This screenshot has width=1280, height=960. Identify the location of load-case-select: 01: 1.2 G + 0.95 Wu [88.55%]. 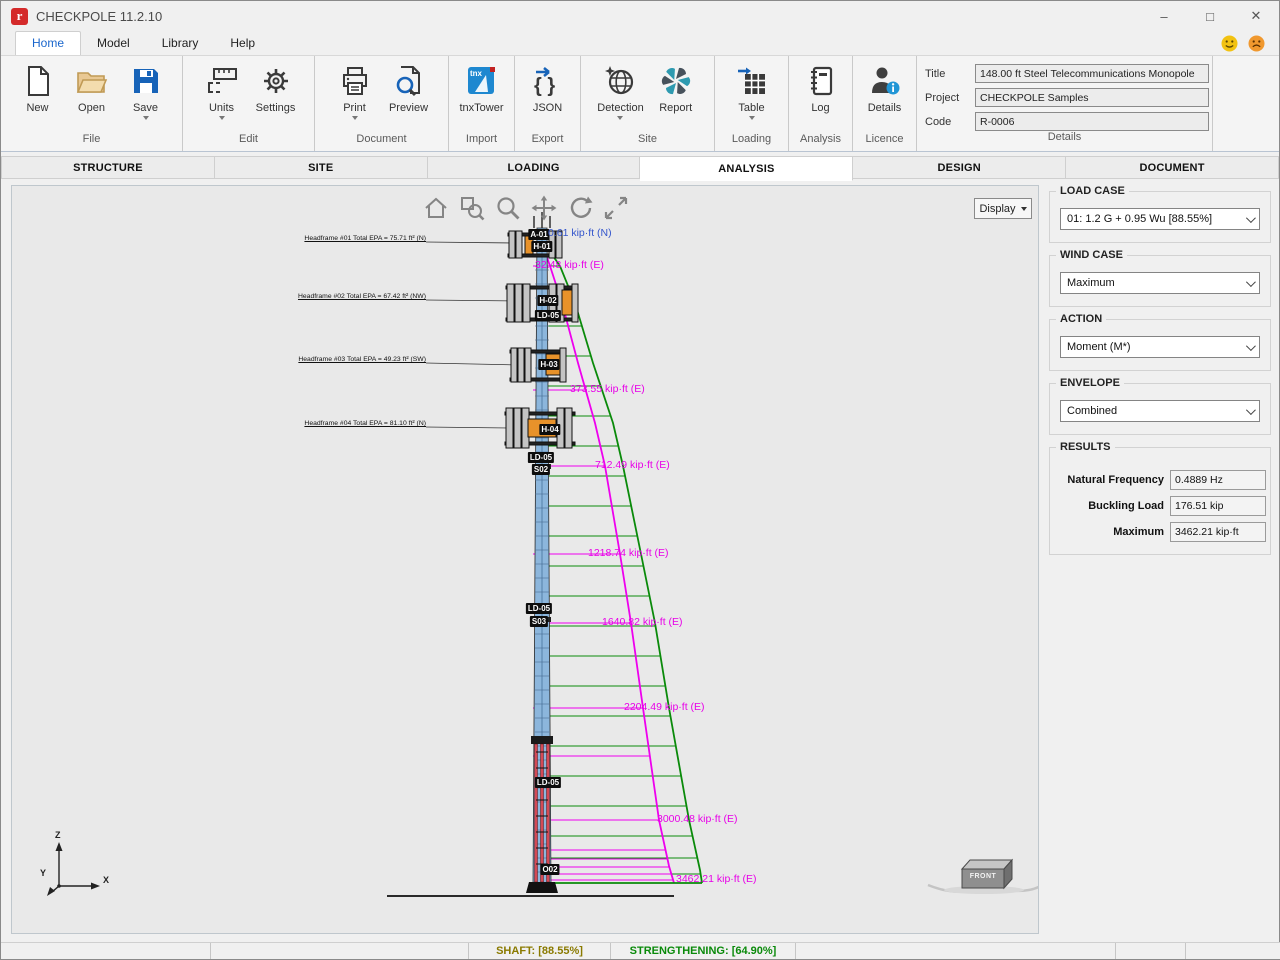
(1160, 219).